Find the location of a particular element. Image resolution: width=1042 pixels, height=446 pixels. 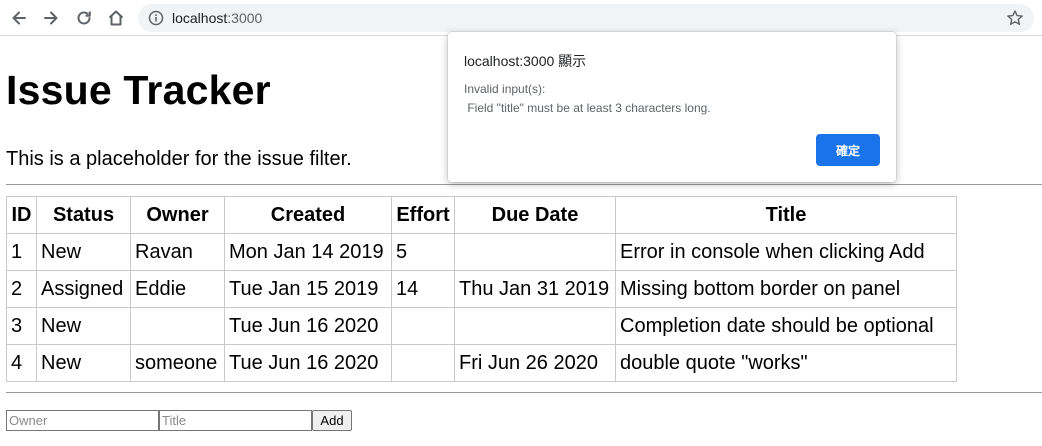

url-text: localhost:3000 is located at coordinates (217, 18).